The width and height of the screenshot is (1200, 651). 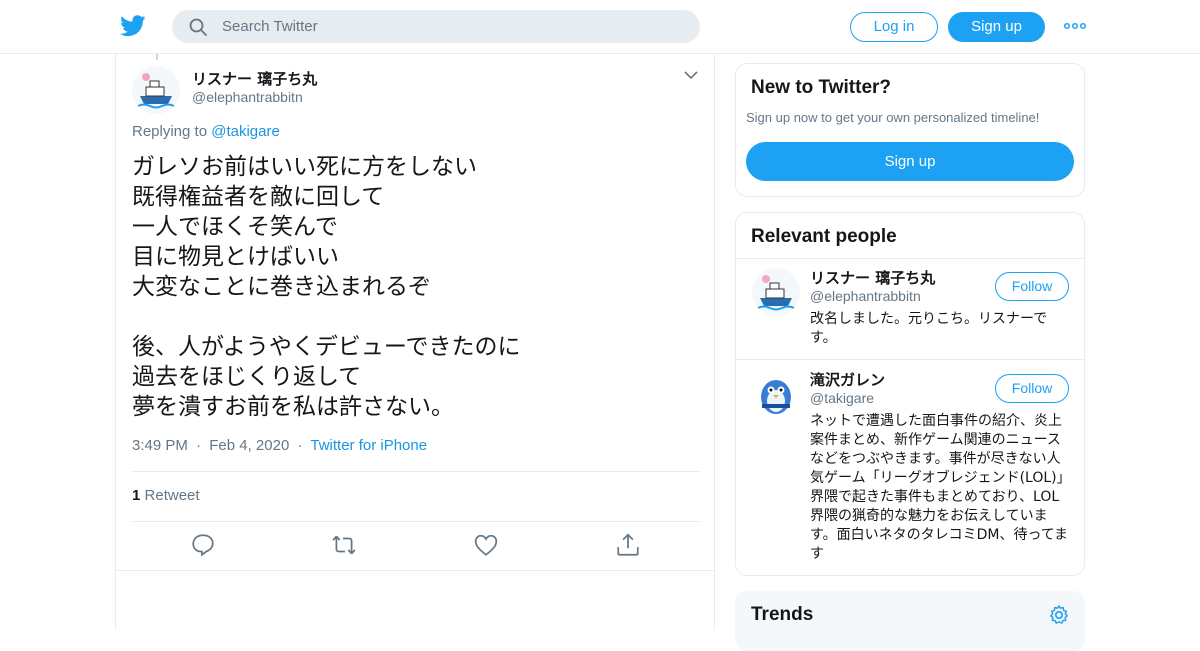 I want to click on reply-icon, so click(x=203, y=545).